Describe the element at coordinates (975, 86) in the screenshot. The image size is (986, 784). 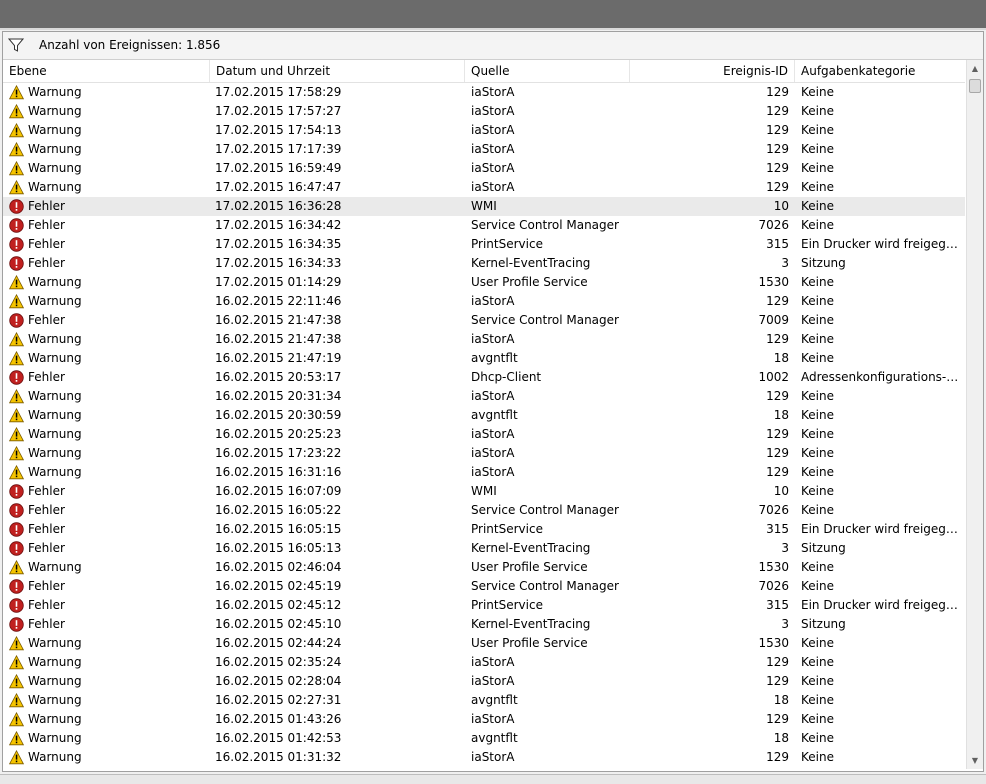
I see `scroll-thumb` at that location.